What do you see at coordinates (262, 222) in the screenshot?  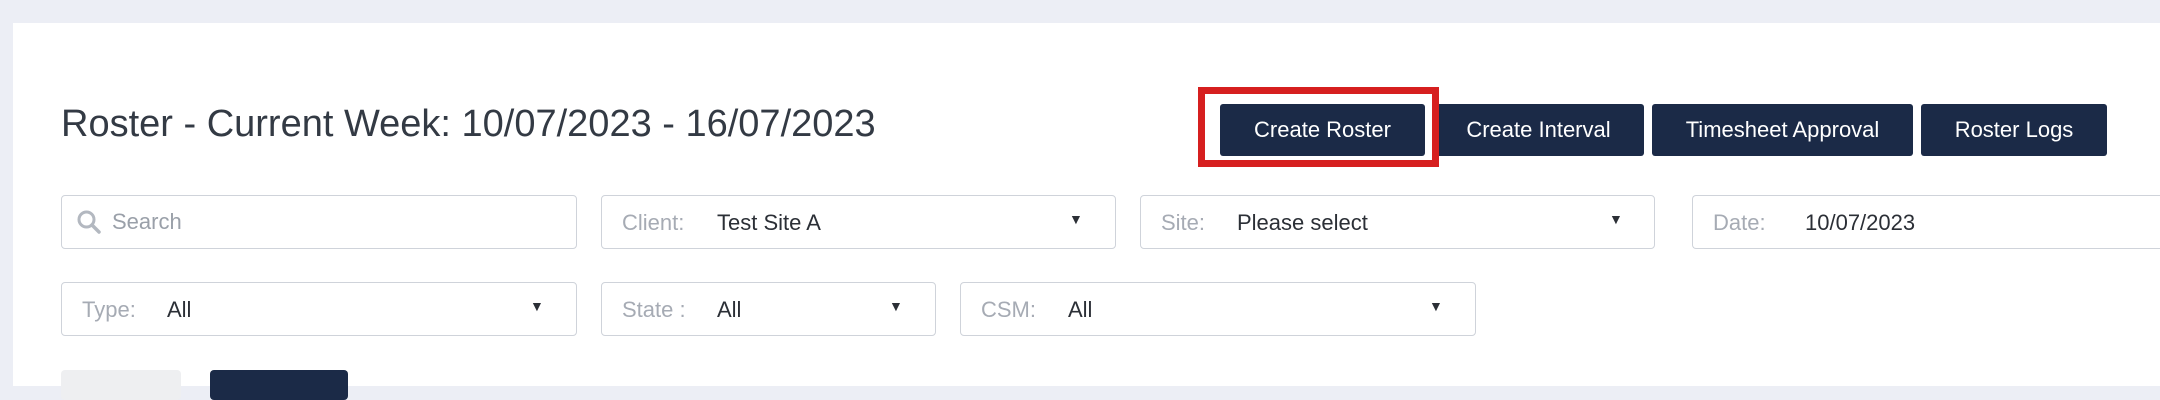 I see `search-input` at bounding box center [262, 222].